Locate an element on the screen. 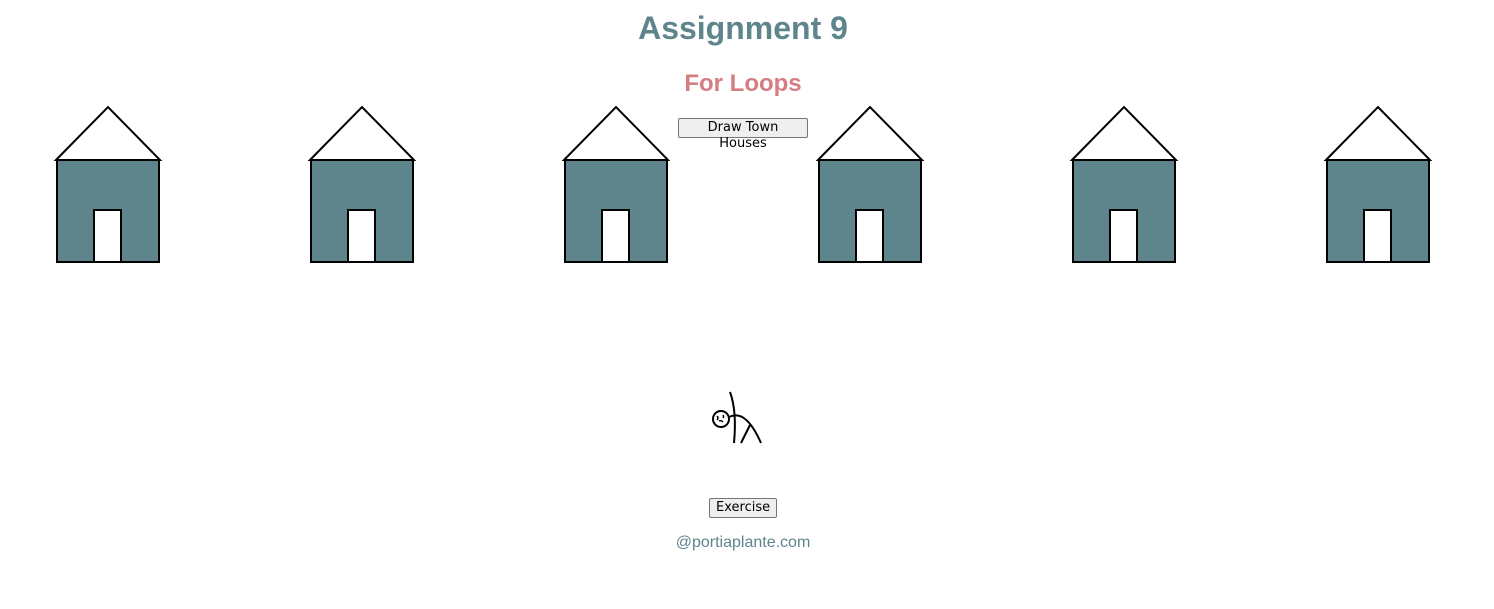  footer-handle: @portiaplante.com is located at coordinates (743, 542).